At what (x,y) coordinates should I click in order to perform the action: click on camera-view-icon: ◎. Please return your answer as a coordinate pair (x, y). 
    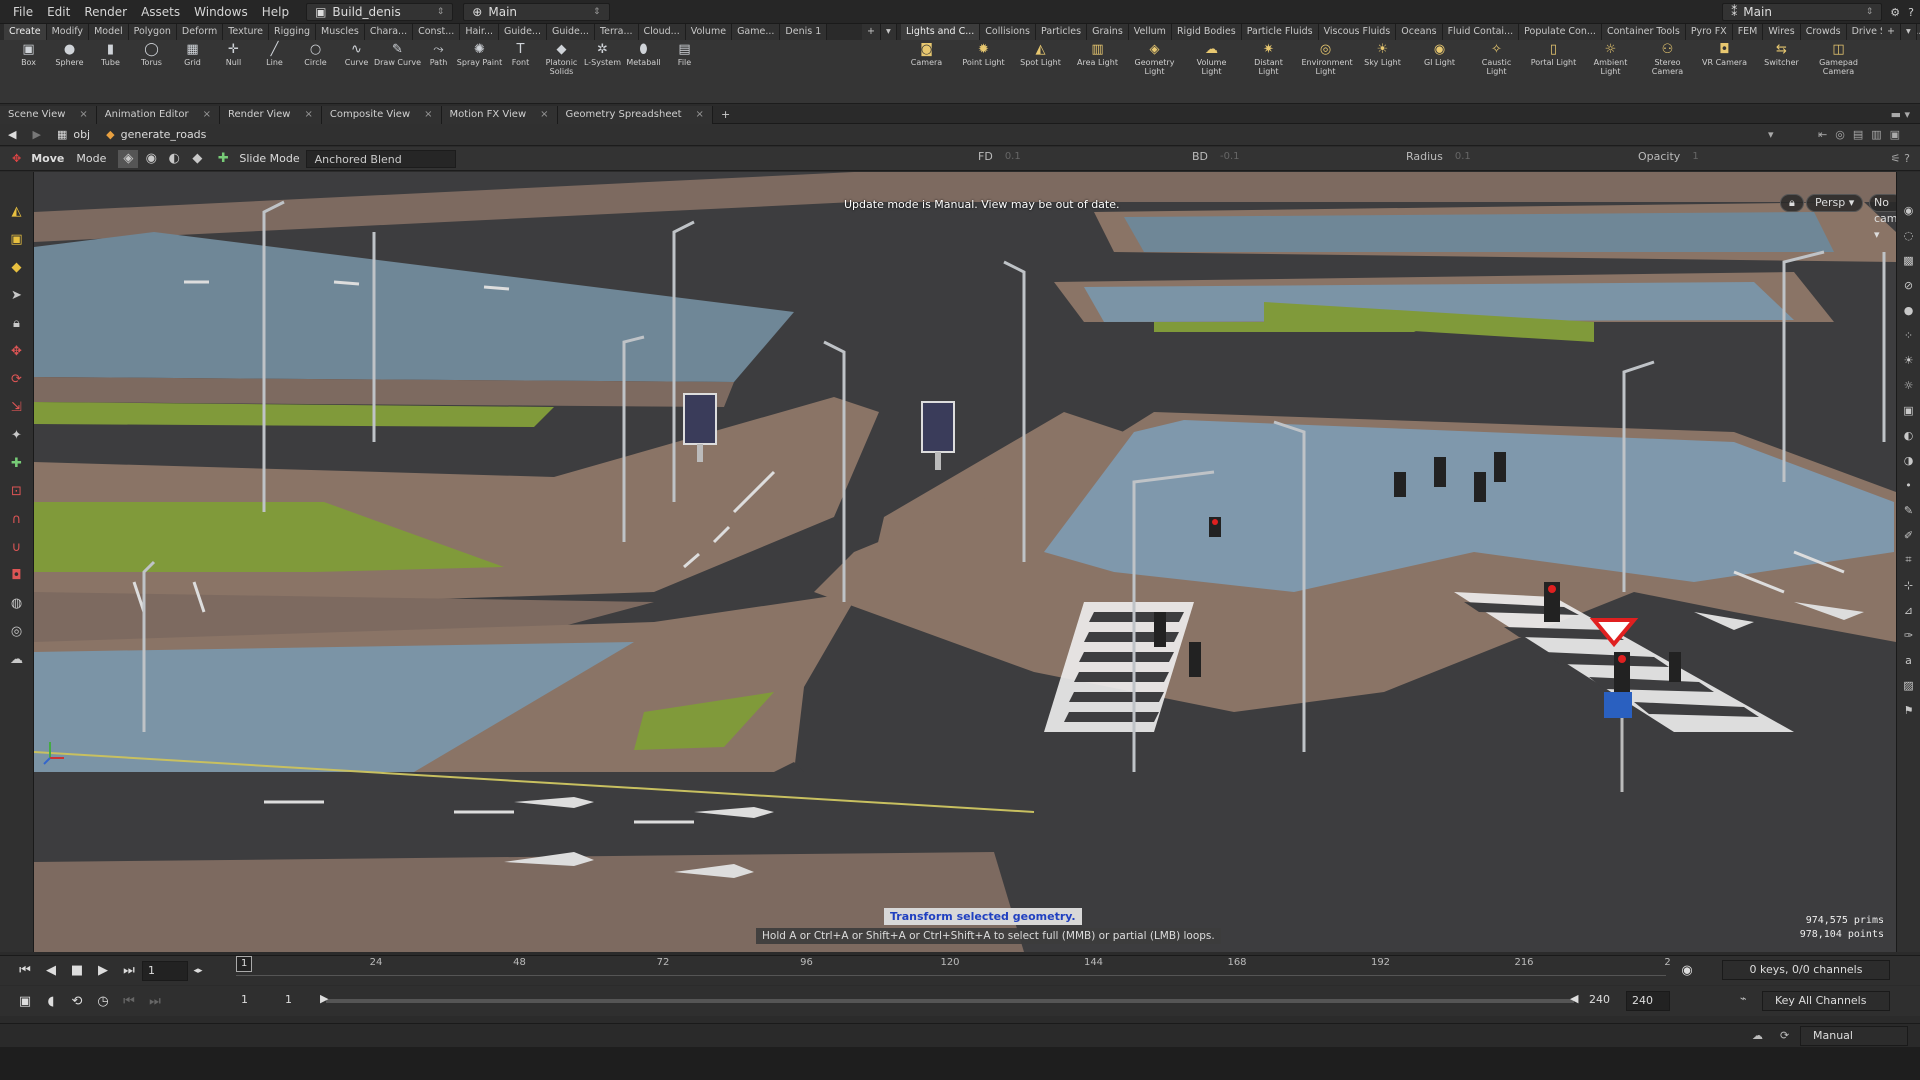
    Looking at the image, I should click on (17, 631).